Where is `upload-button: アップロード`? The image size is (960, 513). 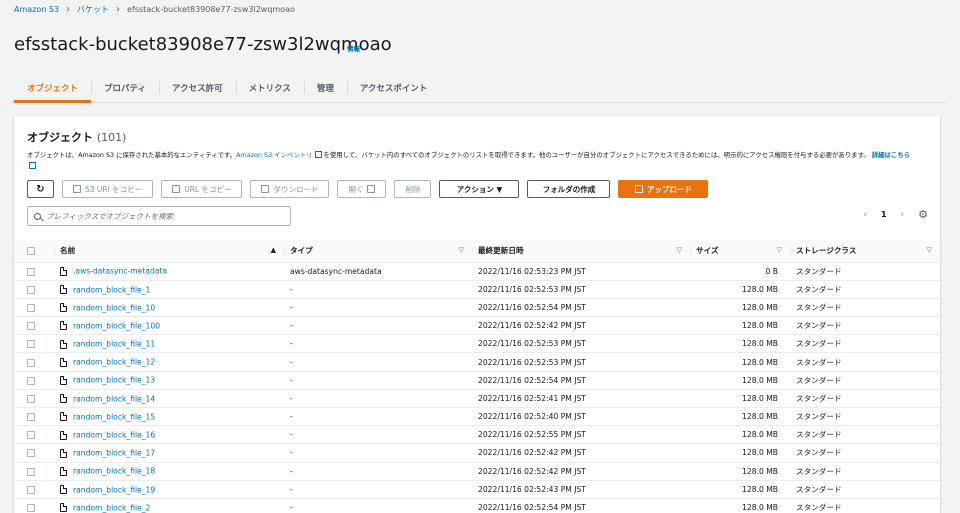 upload-button: アップロード is located at coordinates (663, 189).